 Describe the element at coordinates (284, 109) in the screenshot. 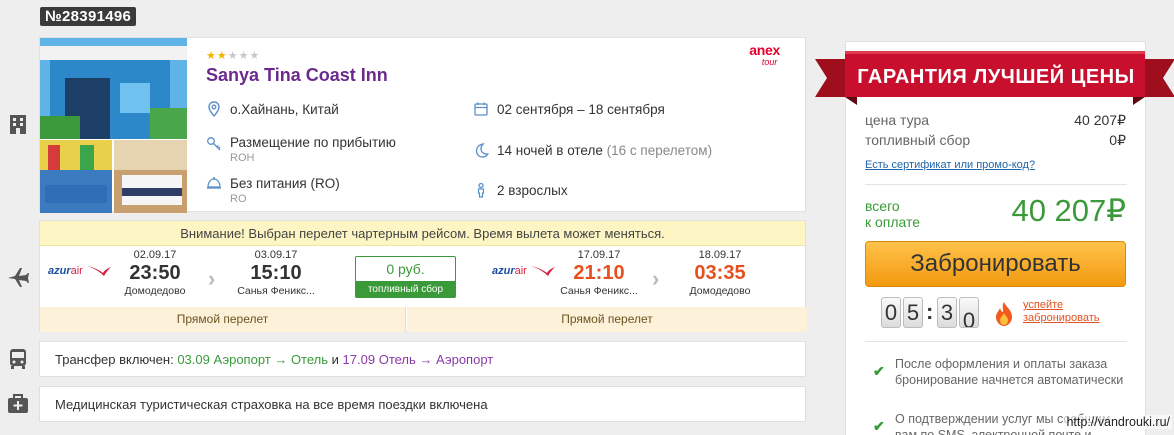

I see `hotel-location: о.Хайнань, Китай` at that location.